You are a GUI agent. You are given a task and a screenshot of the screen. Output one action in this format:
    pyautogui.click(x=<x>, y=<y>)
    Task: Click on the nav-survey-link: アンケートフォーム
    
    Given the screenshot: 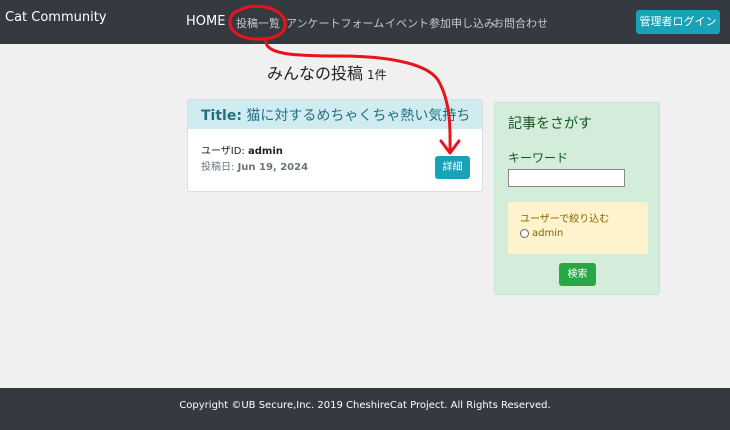 What is the action you would take?
    pyautogui.click(x=335, y=23)
    